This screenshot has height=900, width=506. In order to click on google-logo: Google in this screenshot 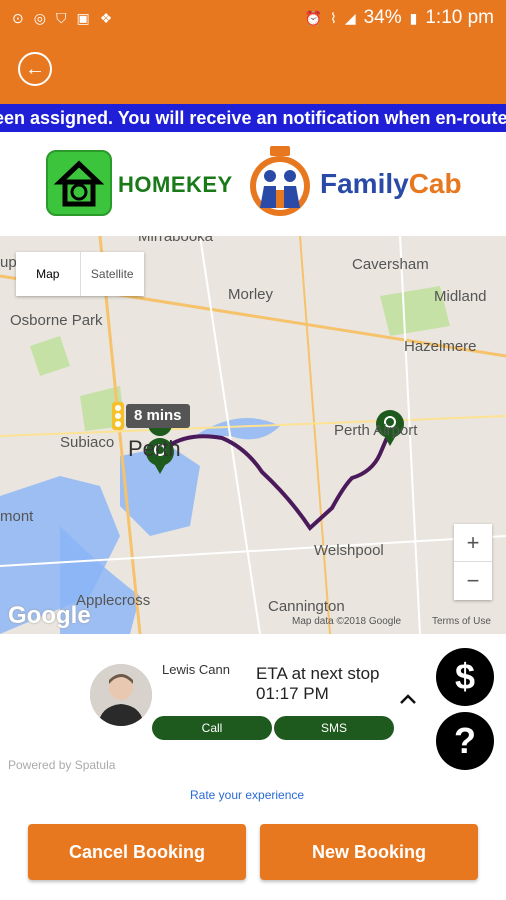, I will do `click(49, 615)`.